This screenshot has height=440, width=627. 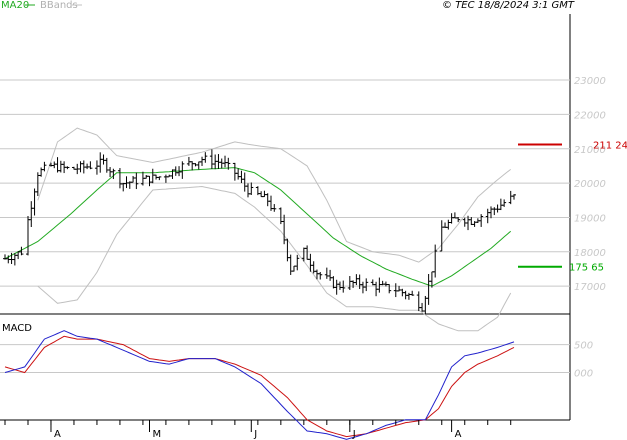 What do you see at coordinates (258, 430) in the screenshot?
I see `x-axis: AMJJA` at bounding box center [258, 430].